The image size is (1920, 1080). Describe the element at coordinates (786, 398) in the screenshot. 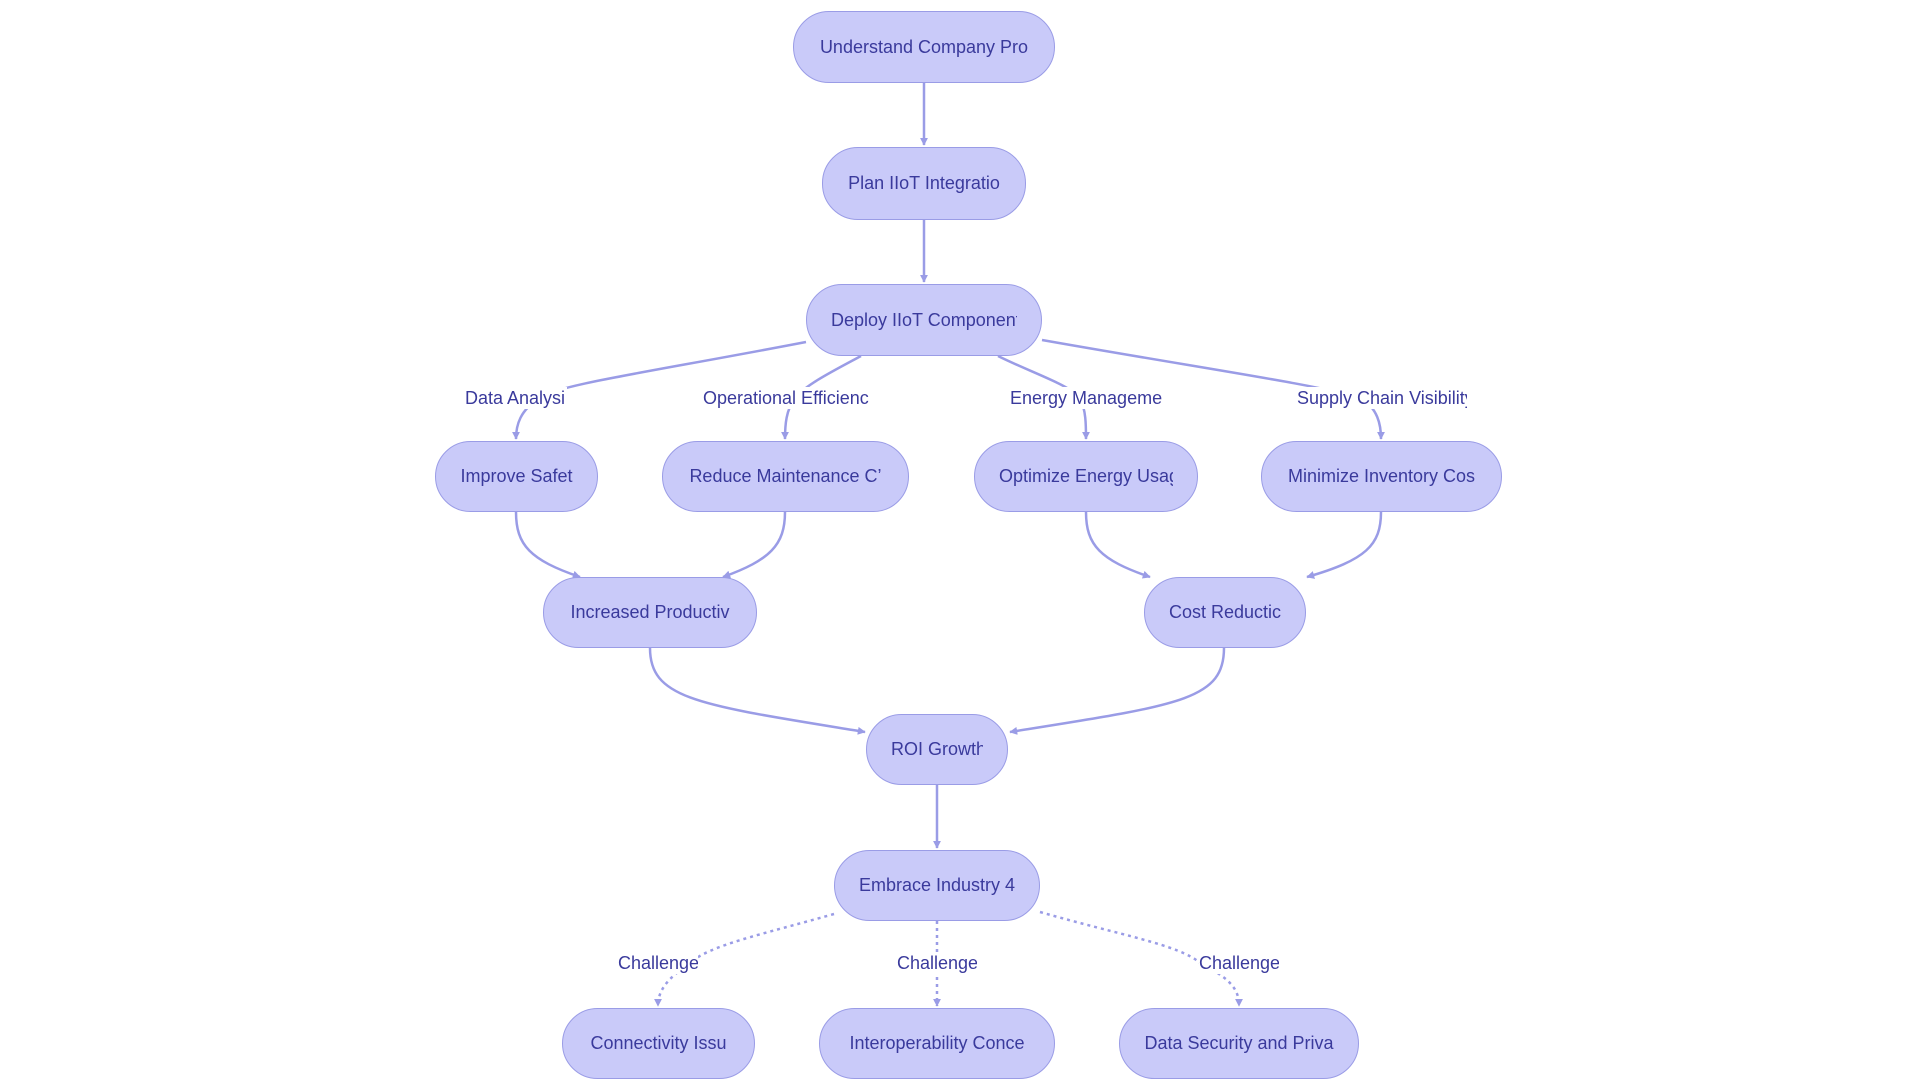

I see `edge-label-operational-efficiency: Operational Efficienc` at that location.